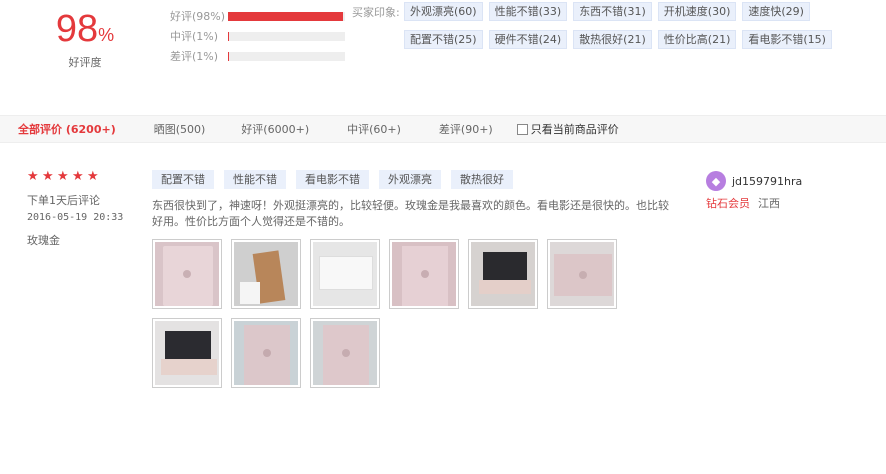  I want to click on review-buy-note: 下单1天后评论, so click(63, 200).